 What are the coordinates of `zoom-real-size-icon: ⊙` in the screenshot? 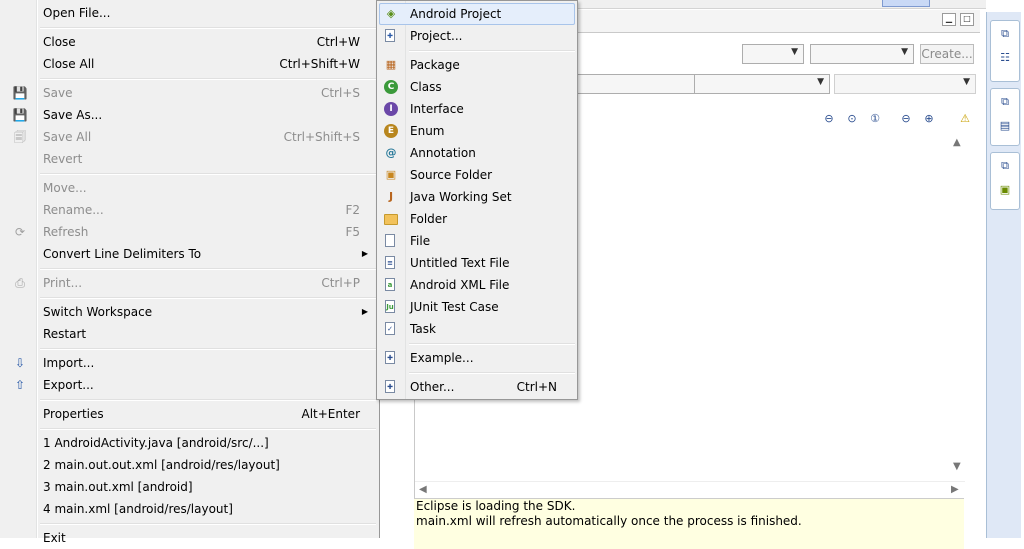 It's located at (852, 119).